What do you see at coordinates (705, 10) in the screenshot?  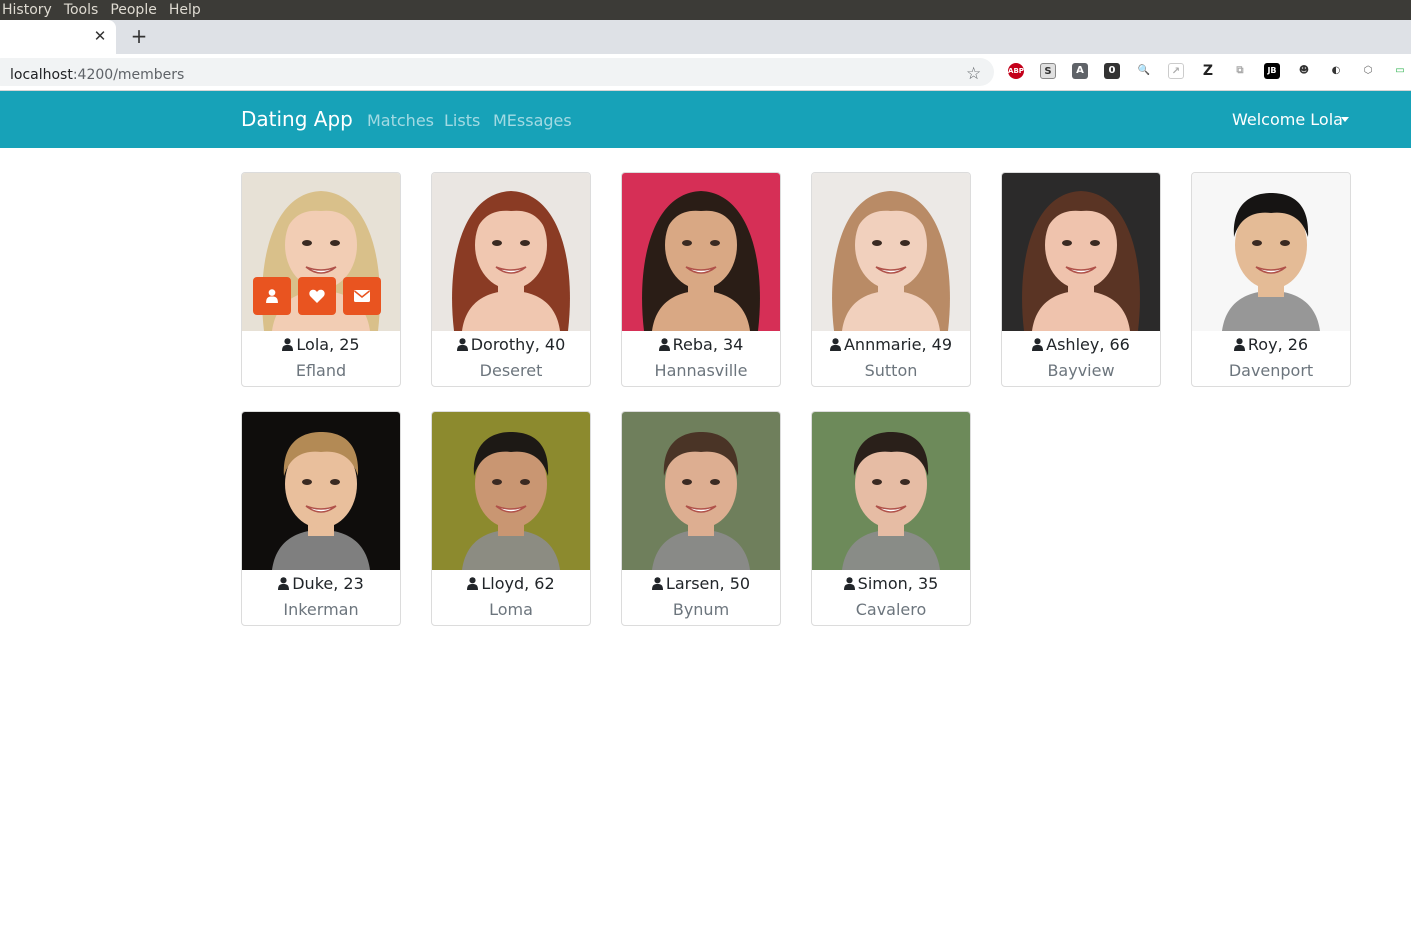 I see `os-menubar: History Tools People Help` at bounding box center [705, 10].